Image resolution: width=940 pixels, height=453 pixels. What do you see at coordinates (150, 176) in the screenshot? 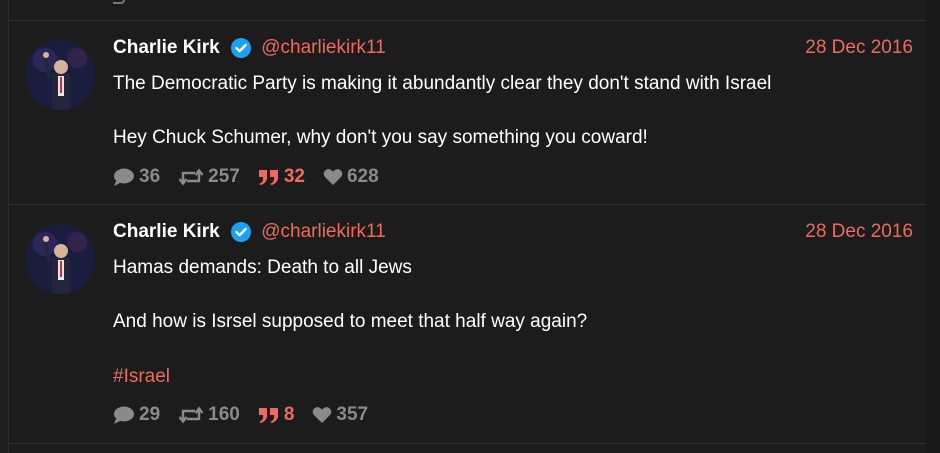
I see `reply-count-value: 36` at bounding box center [150, 176].